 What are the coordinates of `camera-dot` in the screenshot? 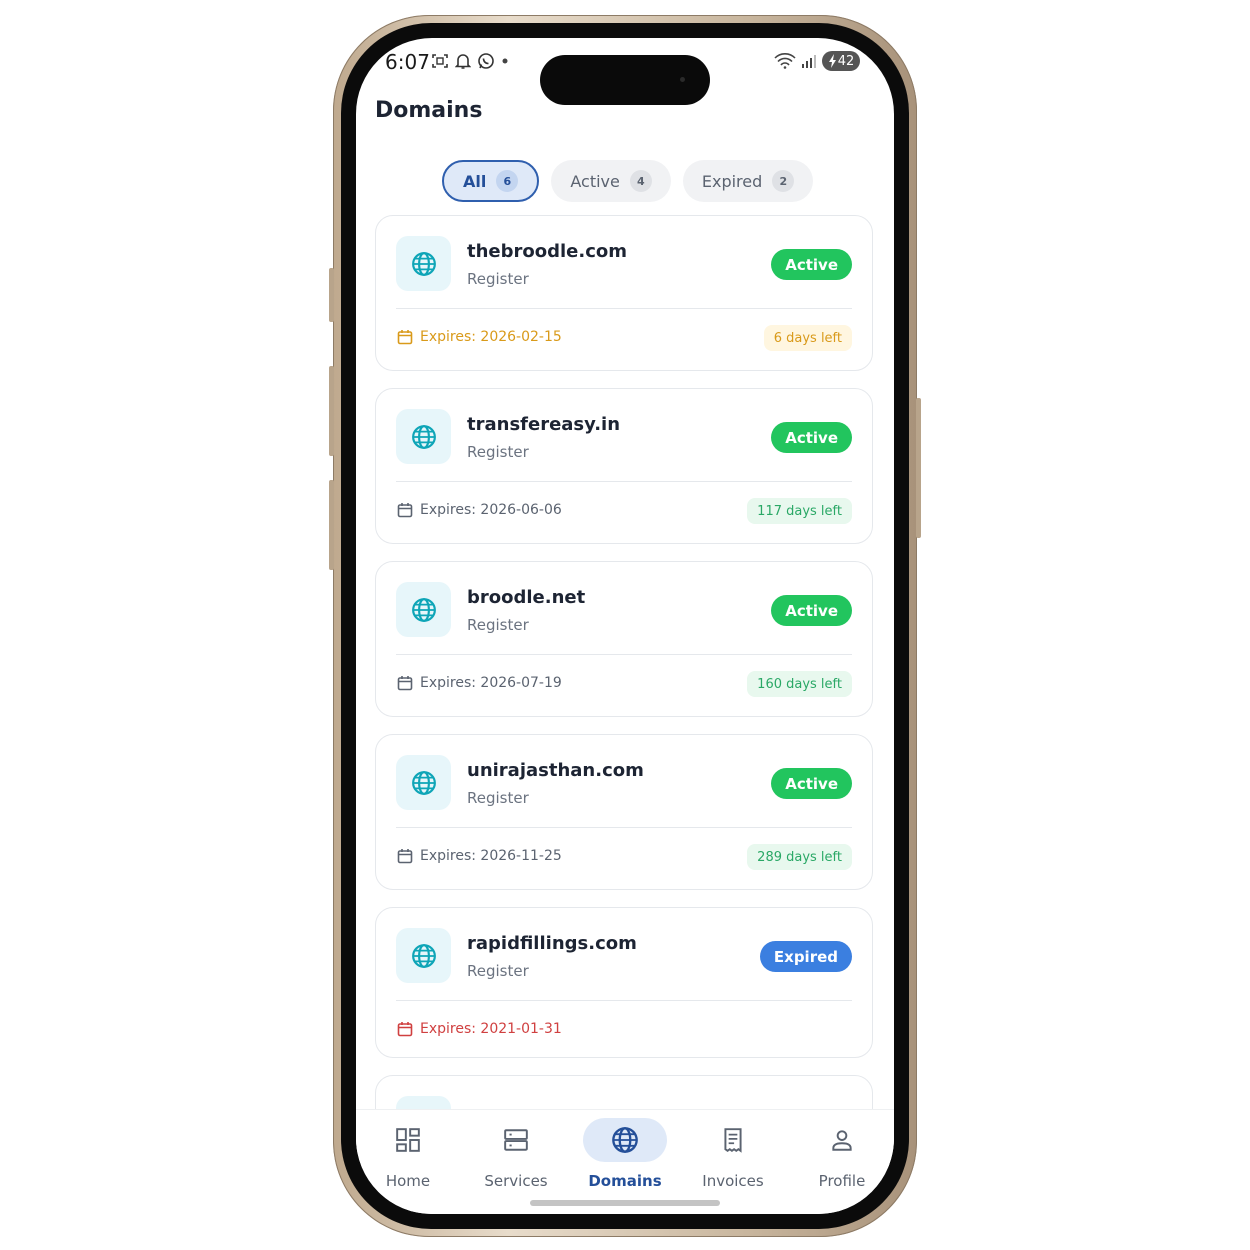 It's located at (682, 79).